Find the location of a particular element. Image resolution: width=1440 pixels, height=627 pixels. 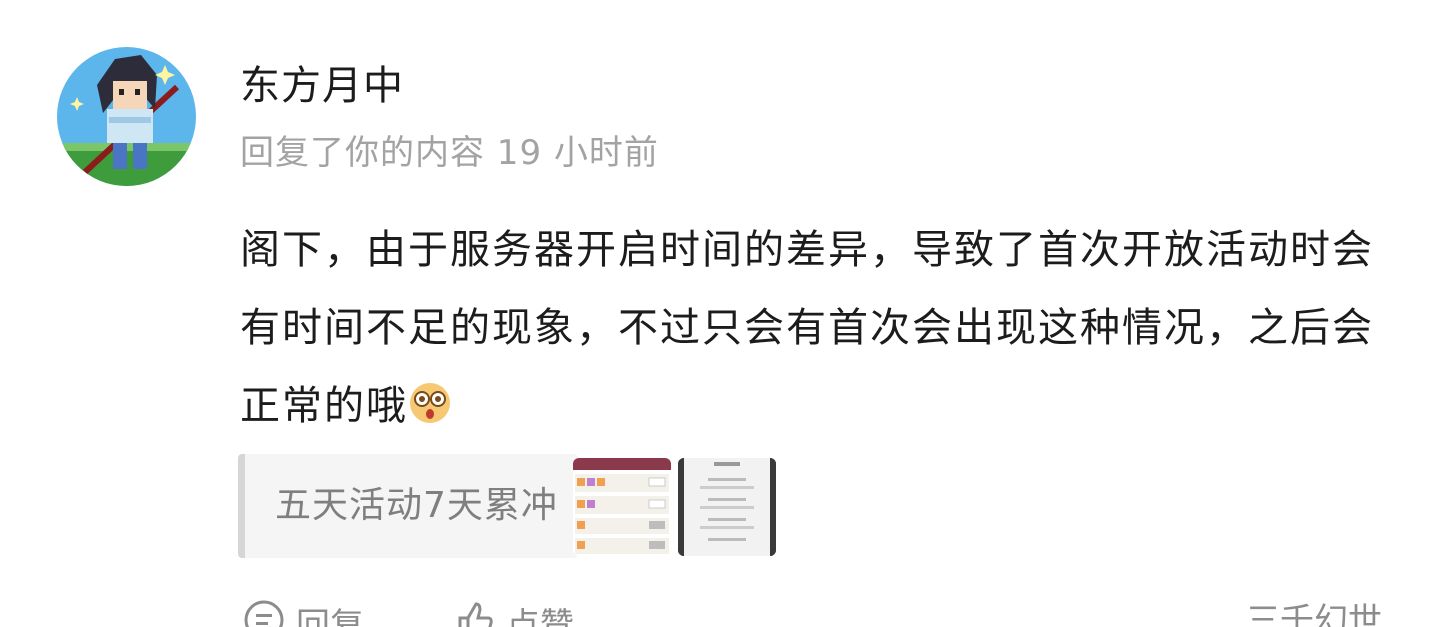

shocked-face-emoji-icon is located at coordinates (430, 398).